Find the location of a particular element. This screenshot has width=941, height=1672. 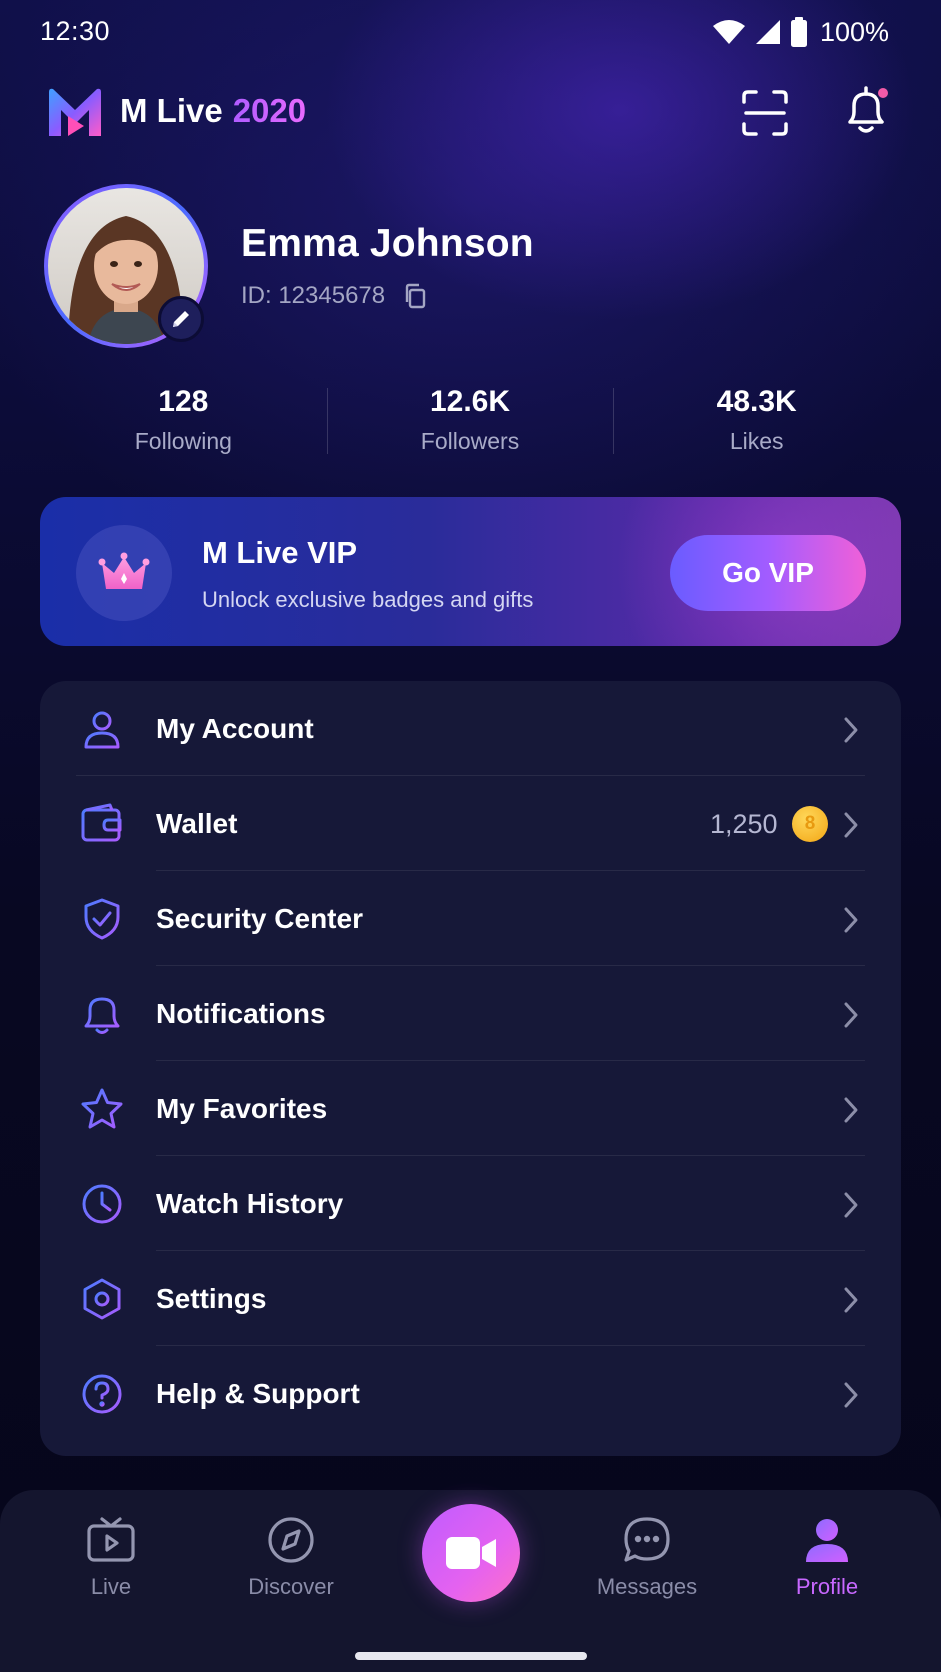

wifi-icon is located at coordinates (728, 32).